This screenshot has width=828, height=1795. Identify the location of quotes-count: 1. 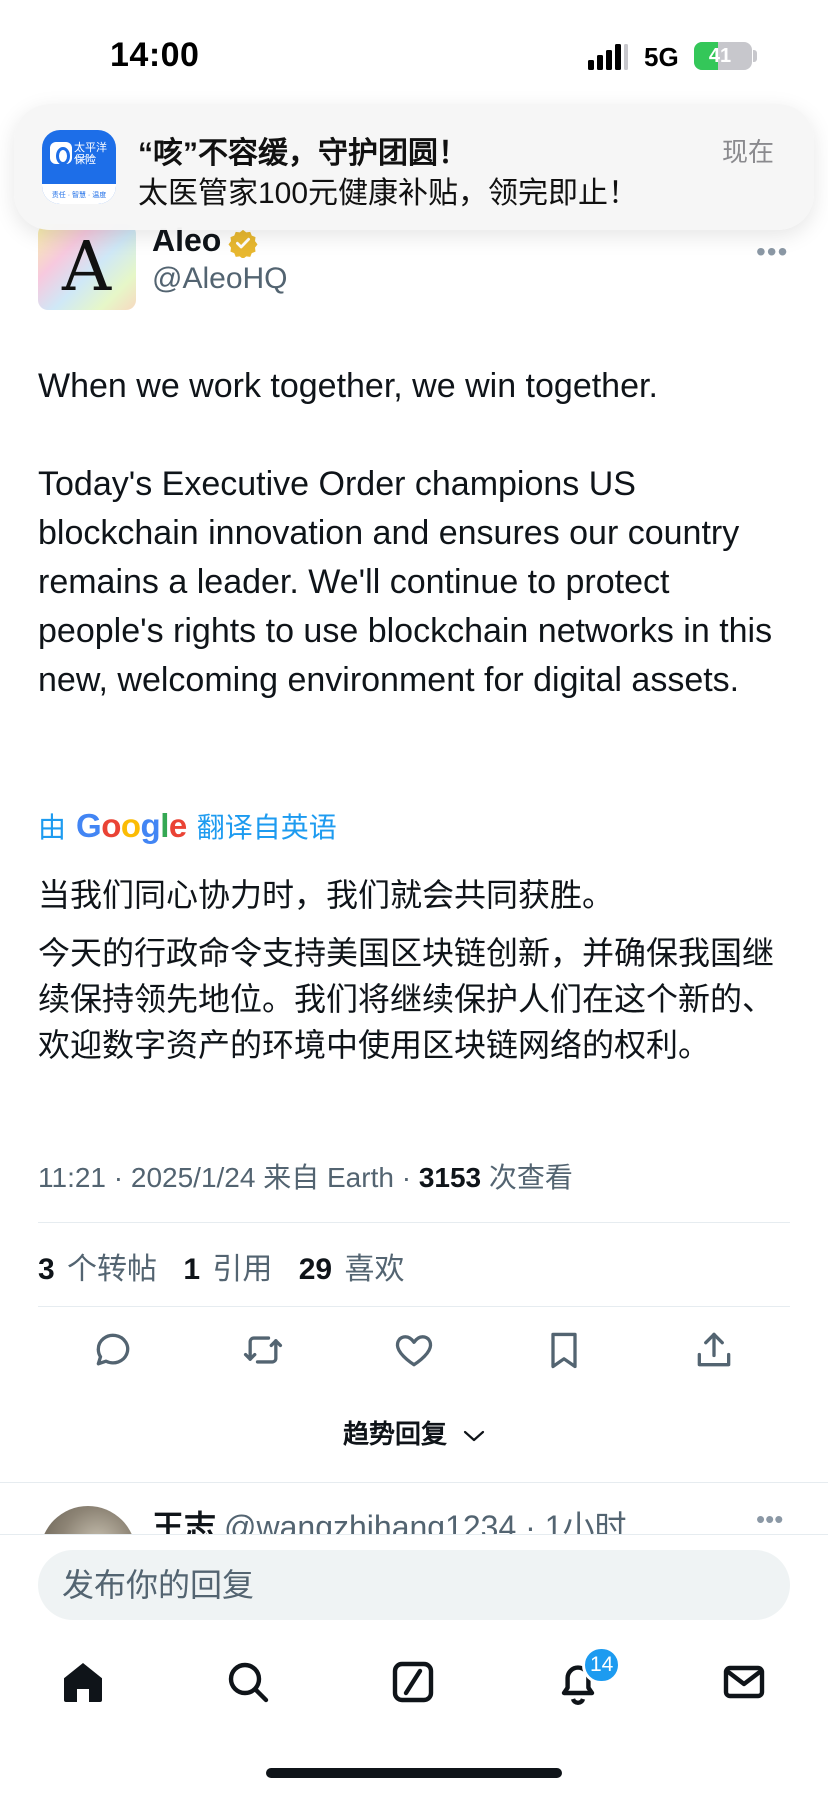
(192, 1269).